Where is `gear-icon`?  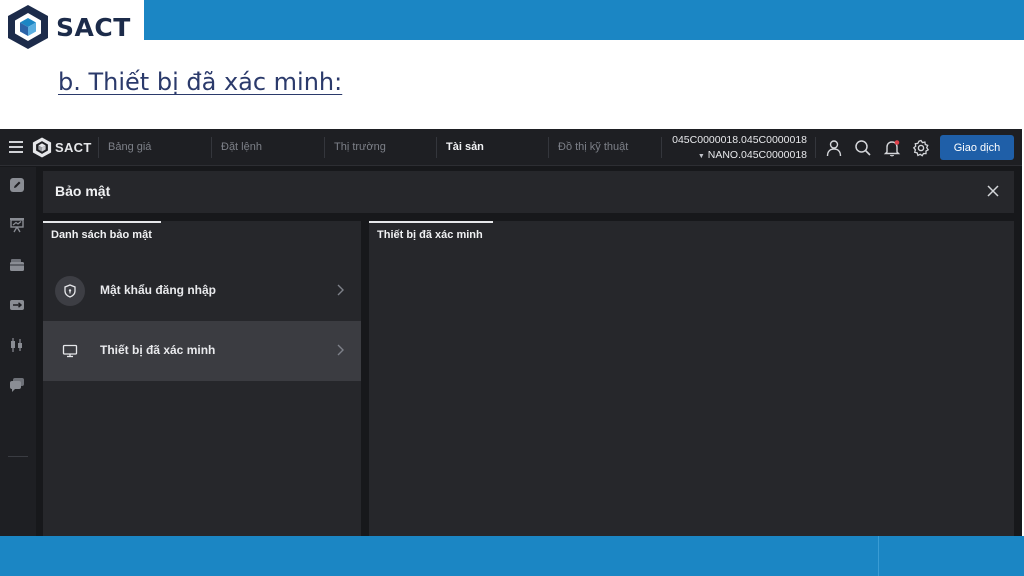 gear-icon is located at coordinates (921, 148).